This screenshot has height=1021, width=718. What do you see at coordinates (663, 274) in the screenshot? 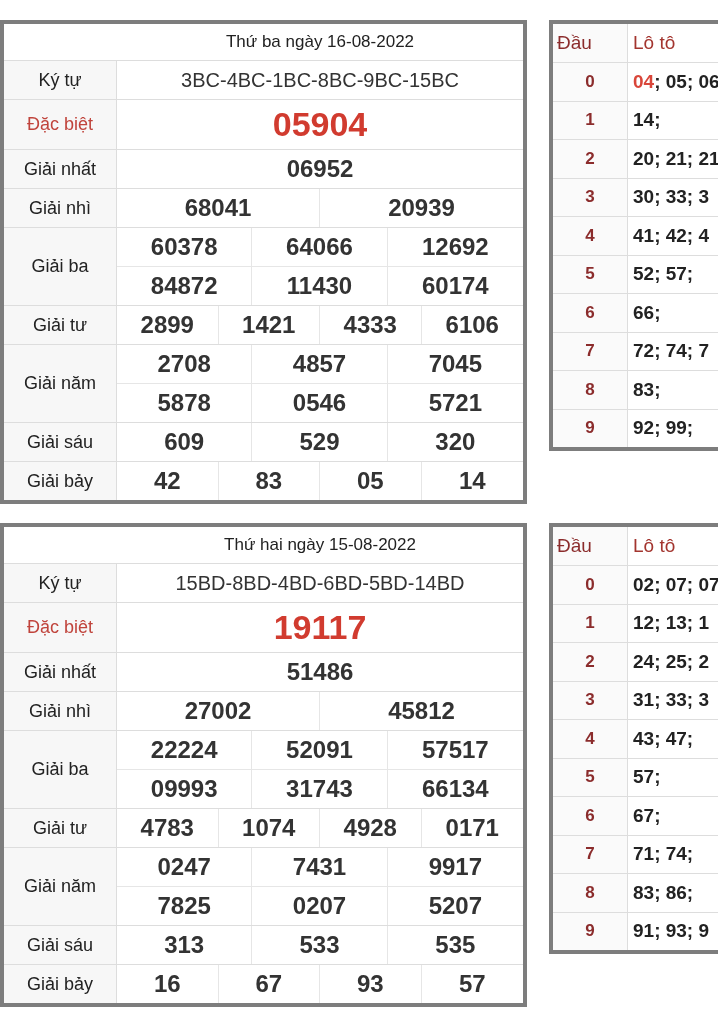
I see `loto-numbers: 52; 57;` at bounding box center [663, 274].